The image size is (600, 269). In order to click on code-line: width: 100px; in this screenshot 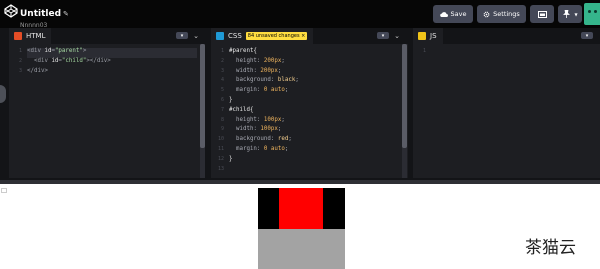, I will do `click(314, 131)`.